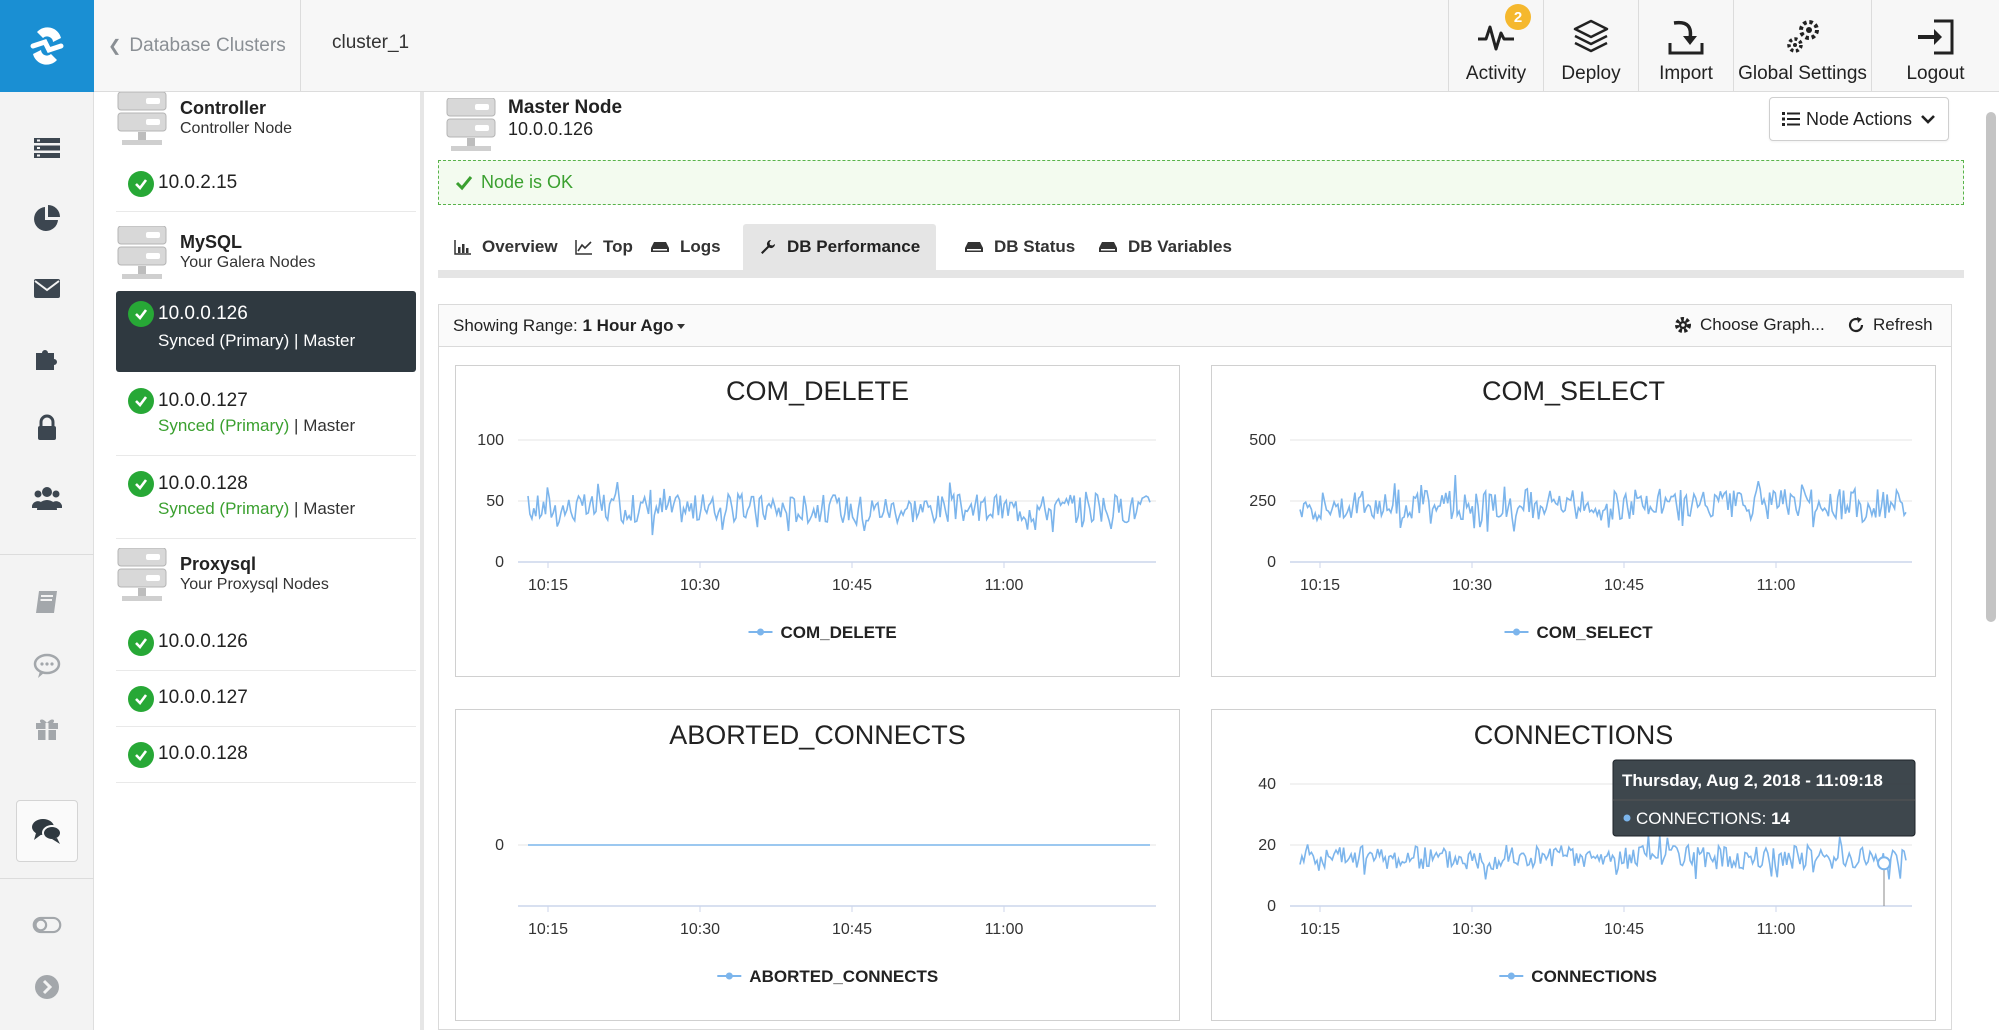  I want to click on gears-icon, so click(1802, 36).